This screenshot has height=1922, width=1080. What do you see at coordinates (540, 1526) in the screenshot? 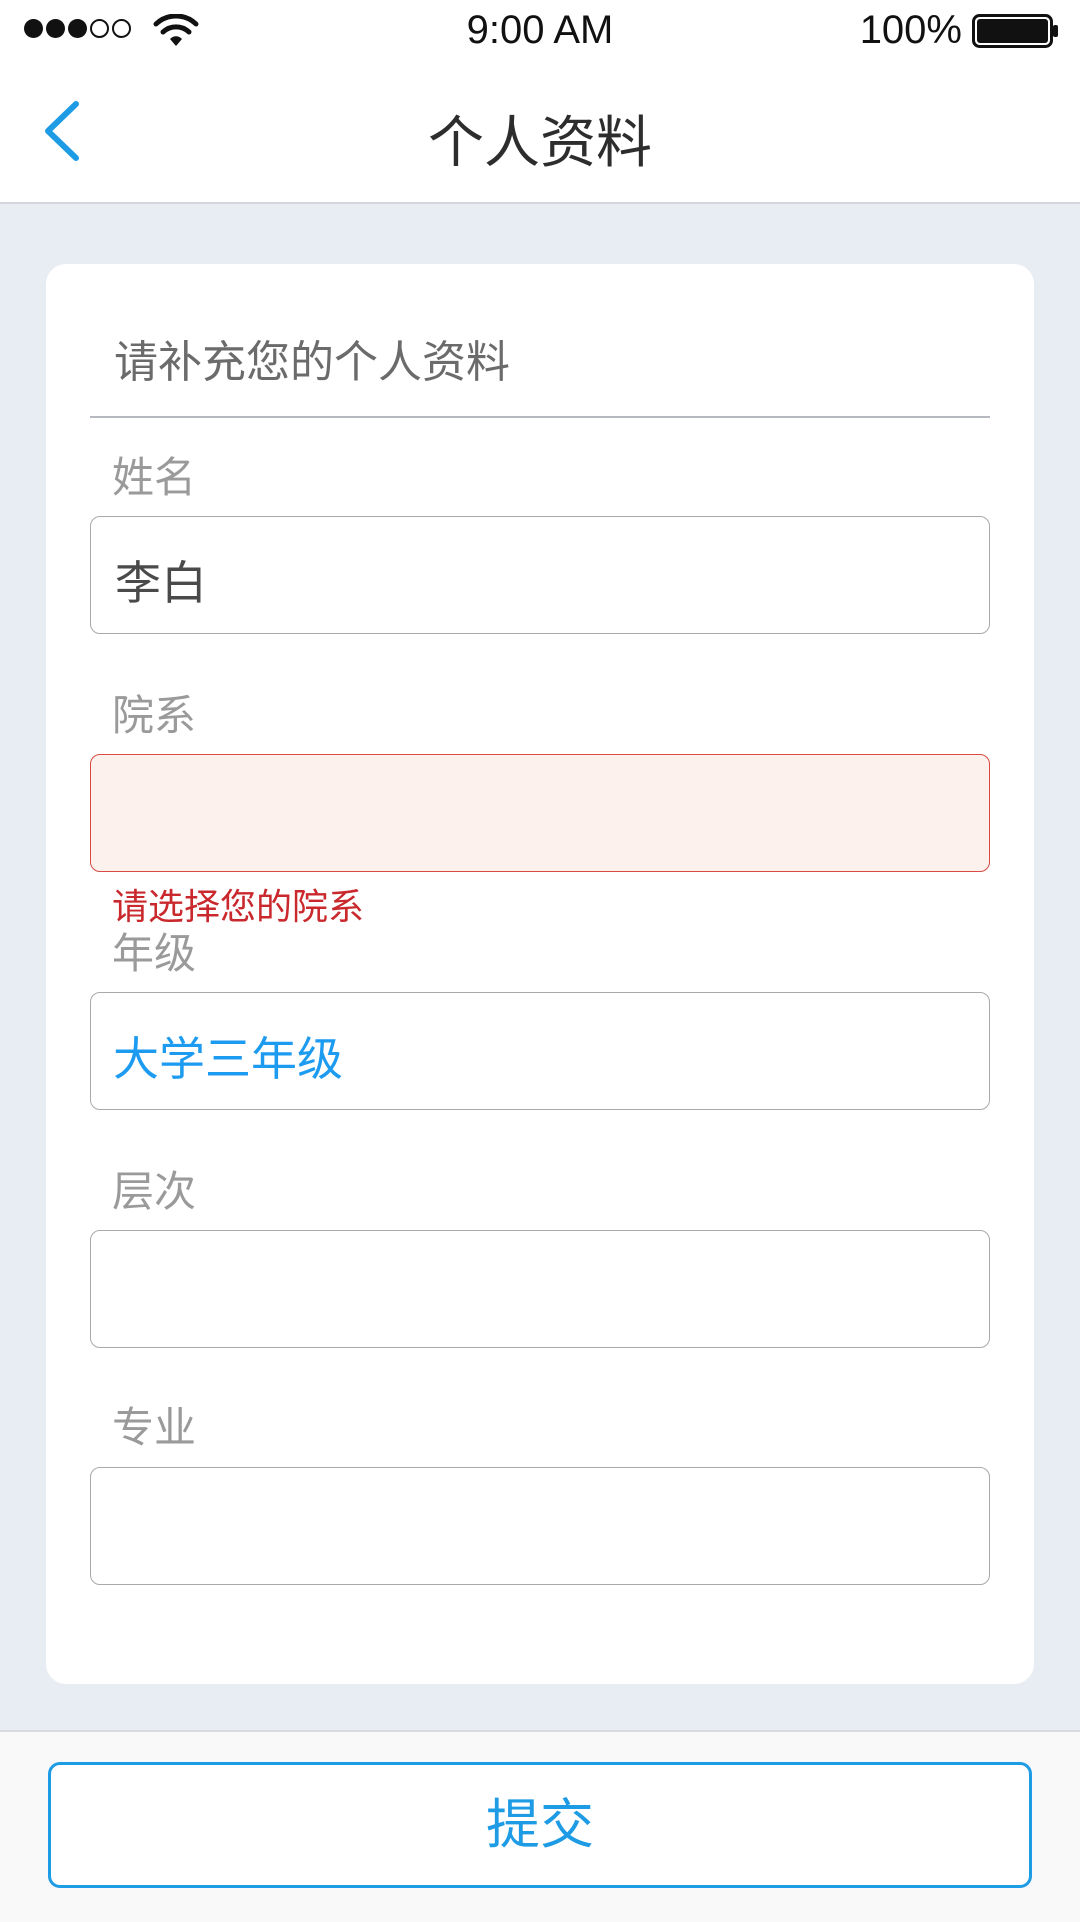
I see `major-field` at bounding box center [540, 1526].